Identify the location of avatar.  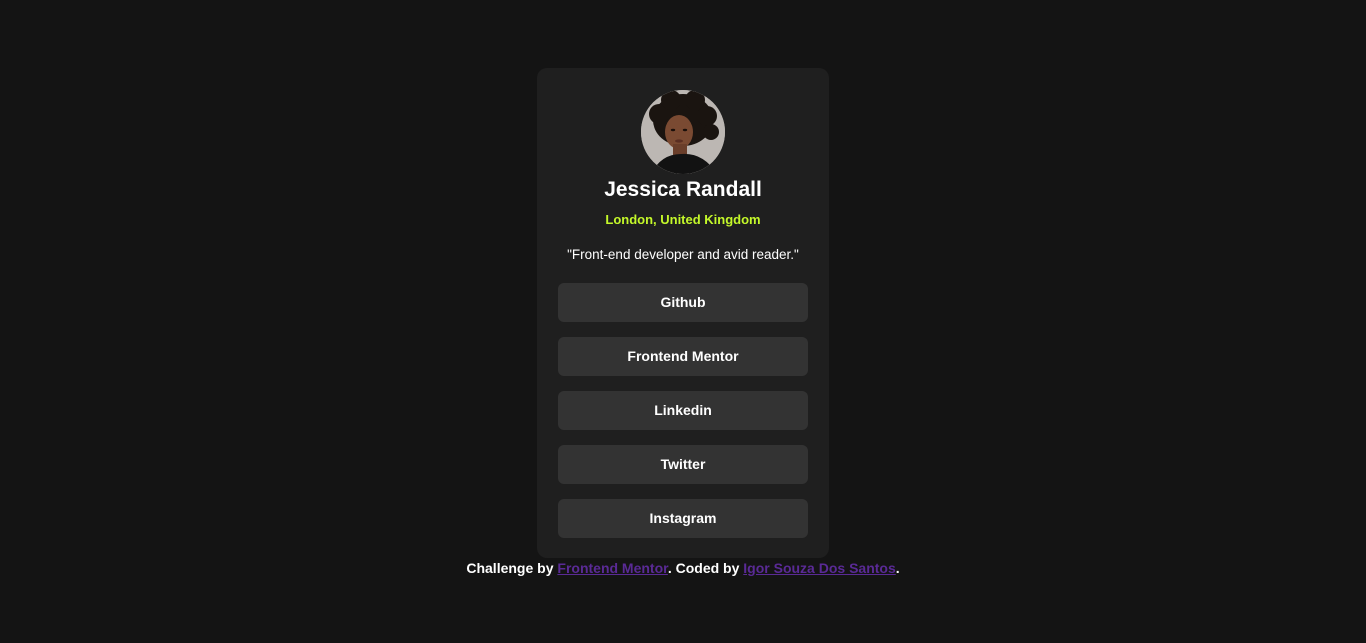
(683, 132).